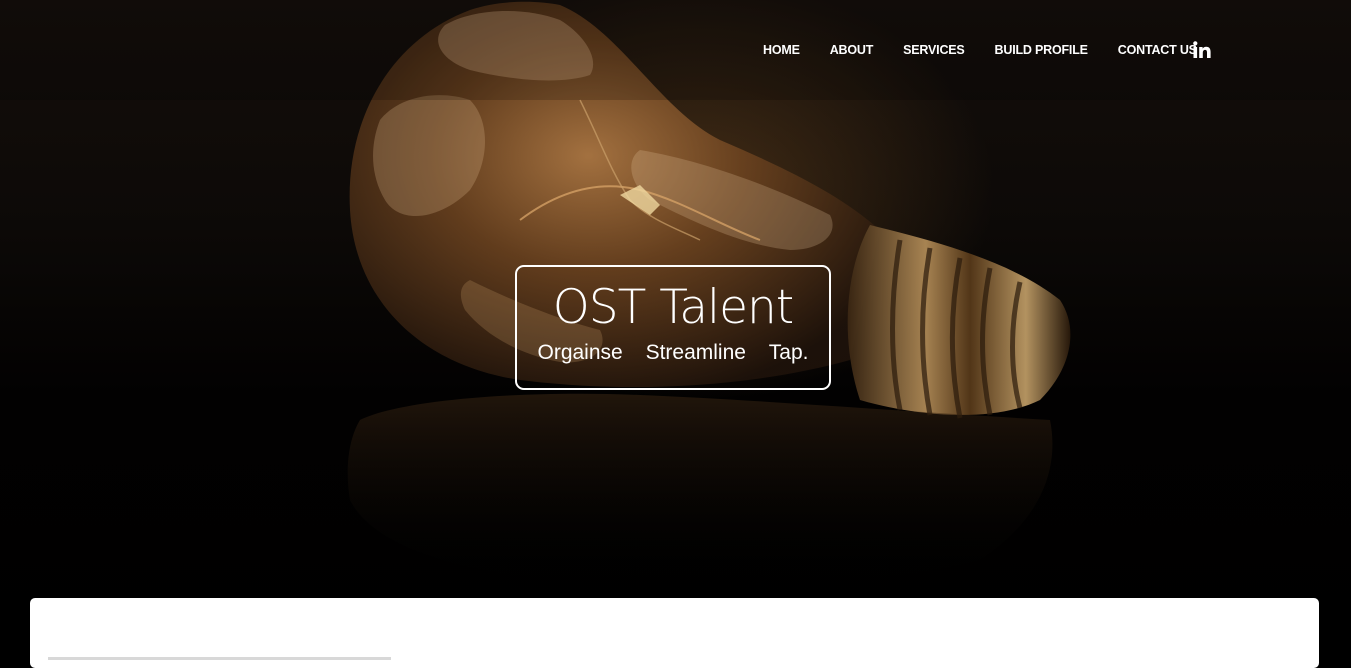 This screenshot has height=668, width=1351. Describe the element at coordinates (580, 352) in the screenshot. I see `tagline-word-organise: Orgainse` at that location.